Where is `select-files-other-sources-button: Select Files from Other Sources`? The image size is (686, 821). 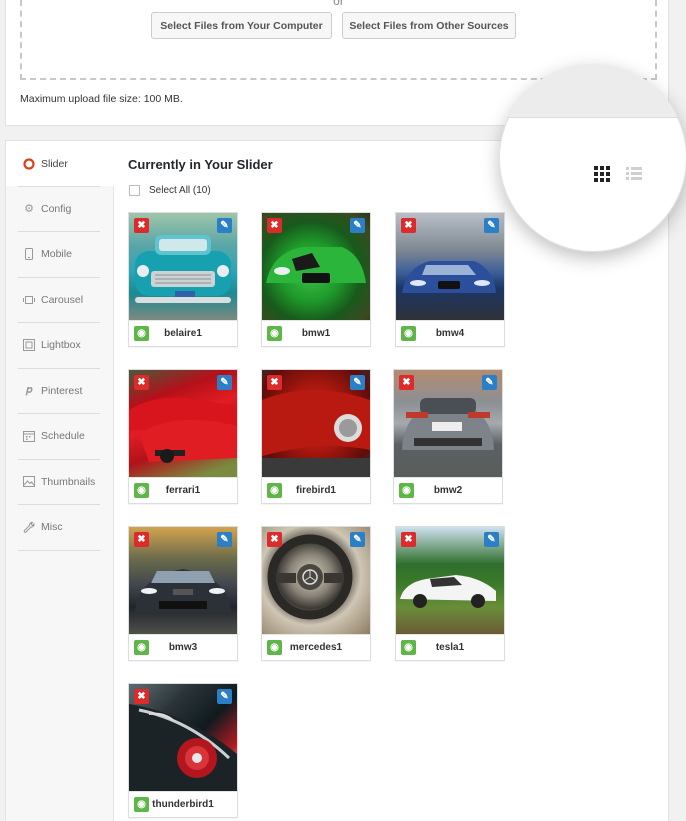
select-files-other-sources-button: Select Files from Other Sources is located at coordinates (429, 25).